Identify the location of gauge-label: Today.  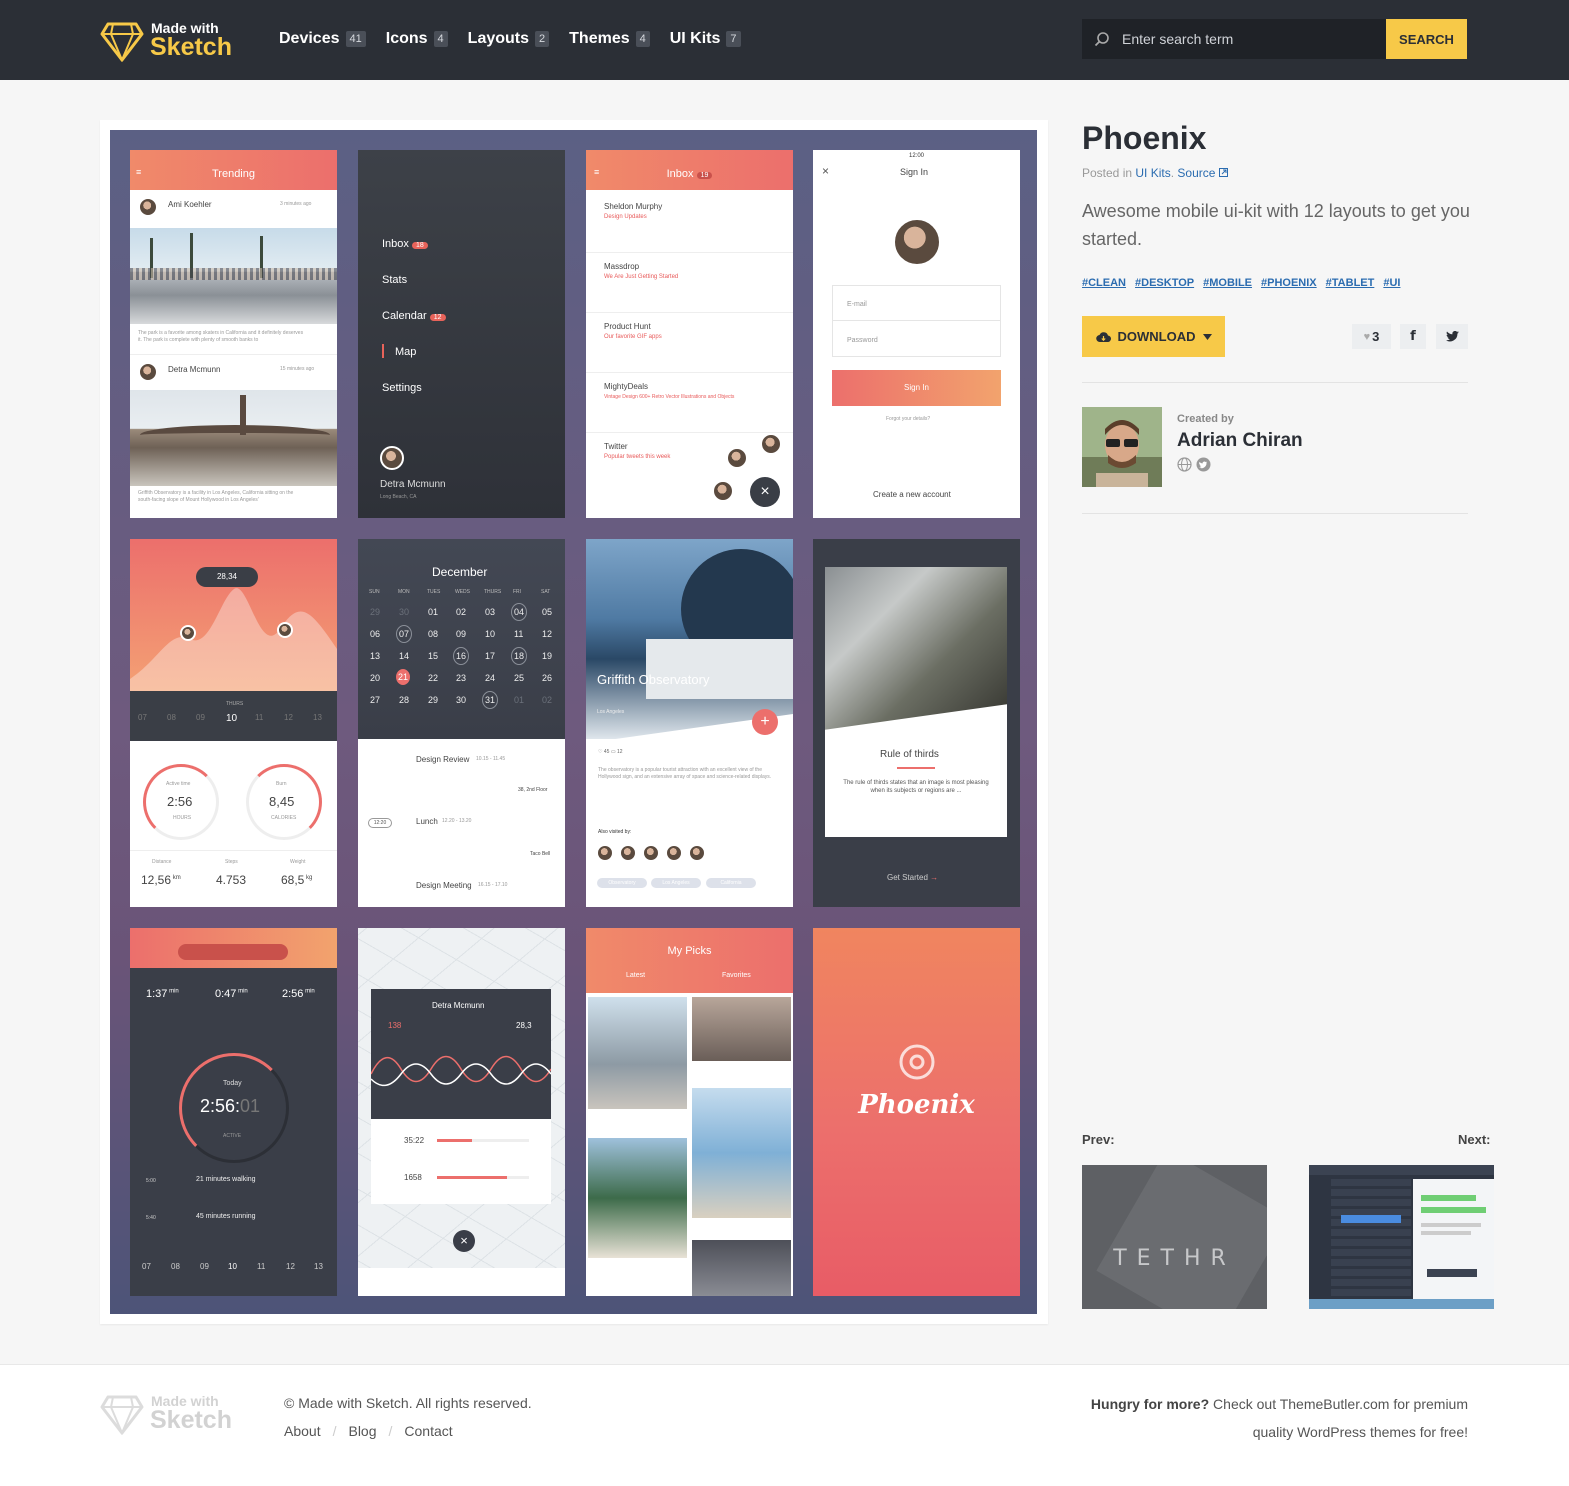
(232, 1083).